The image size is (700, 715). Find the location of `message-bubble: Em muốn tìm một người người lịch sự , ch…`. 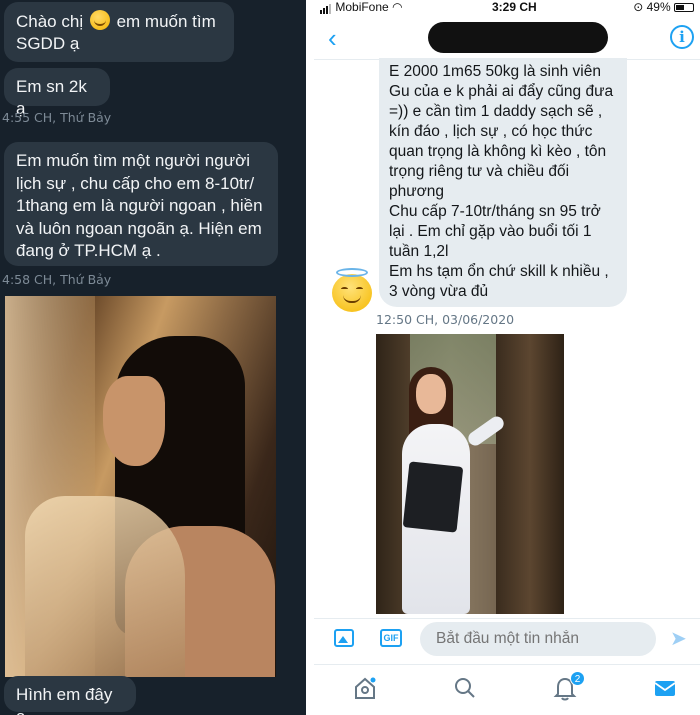

message-bubble: Em muốn tìm một người người lịch sự , ch… is located at coordinates (141, 204).